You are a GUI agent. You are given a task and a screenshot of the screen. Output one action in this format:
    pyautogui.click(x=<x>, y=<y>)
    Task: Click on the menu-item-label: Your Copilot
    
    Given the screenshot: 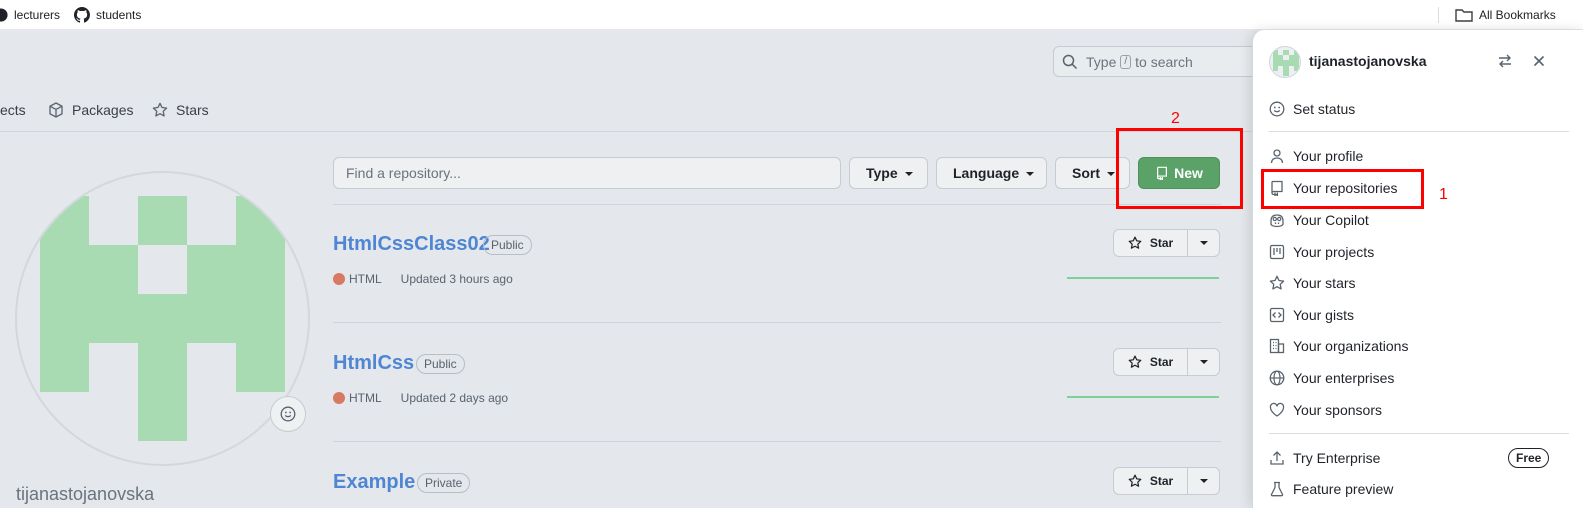 What is the action you would take?
    pyautogui.click(x=1331, y=220)
    